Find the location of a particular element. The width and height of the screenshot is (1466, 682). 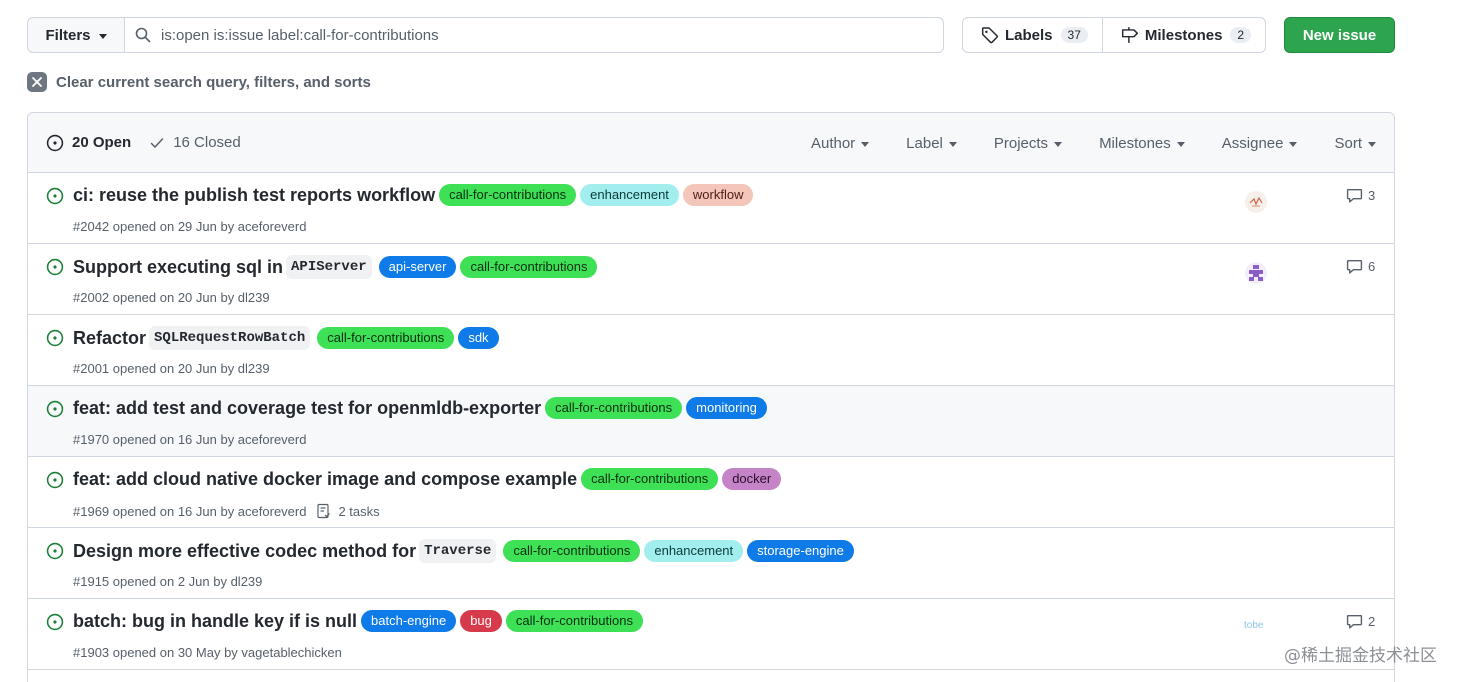

issue-meta-text: #1970 opened on 16 Jun by aceforeverd is located at coordinates (190, 439).